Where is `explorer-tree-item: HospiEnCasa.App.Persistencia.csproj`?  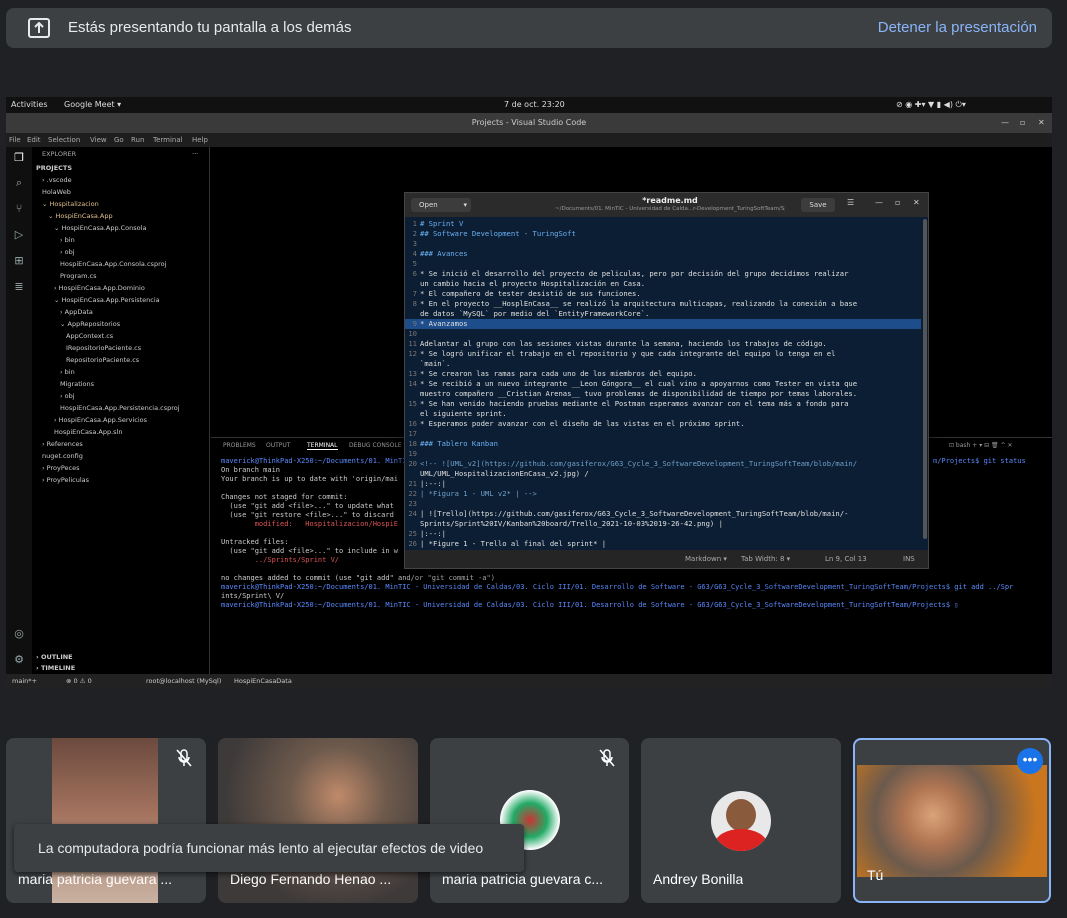 explorer-tree-item: HospiEnCasa.App.Persistencia.csproj is located at coordinates (120, 408).